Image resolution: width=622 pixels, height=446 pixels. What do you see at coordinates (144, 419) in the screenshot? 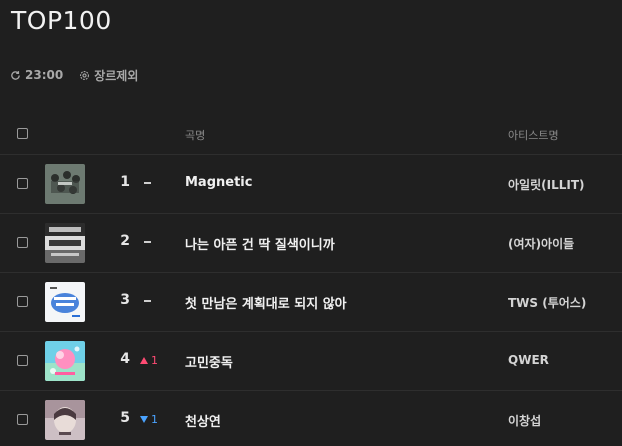
I see `rank-down-icon` at bounding box center [144, 419].